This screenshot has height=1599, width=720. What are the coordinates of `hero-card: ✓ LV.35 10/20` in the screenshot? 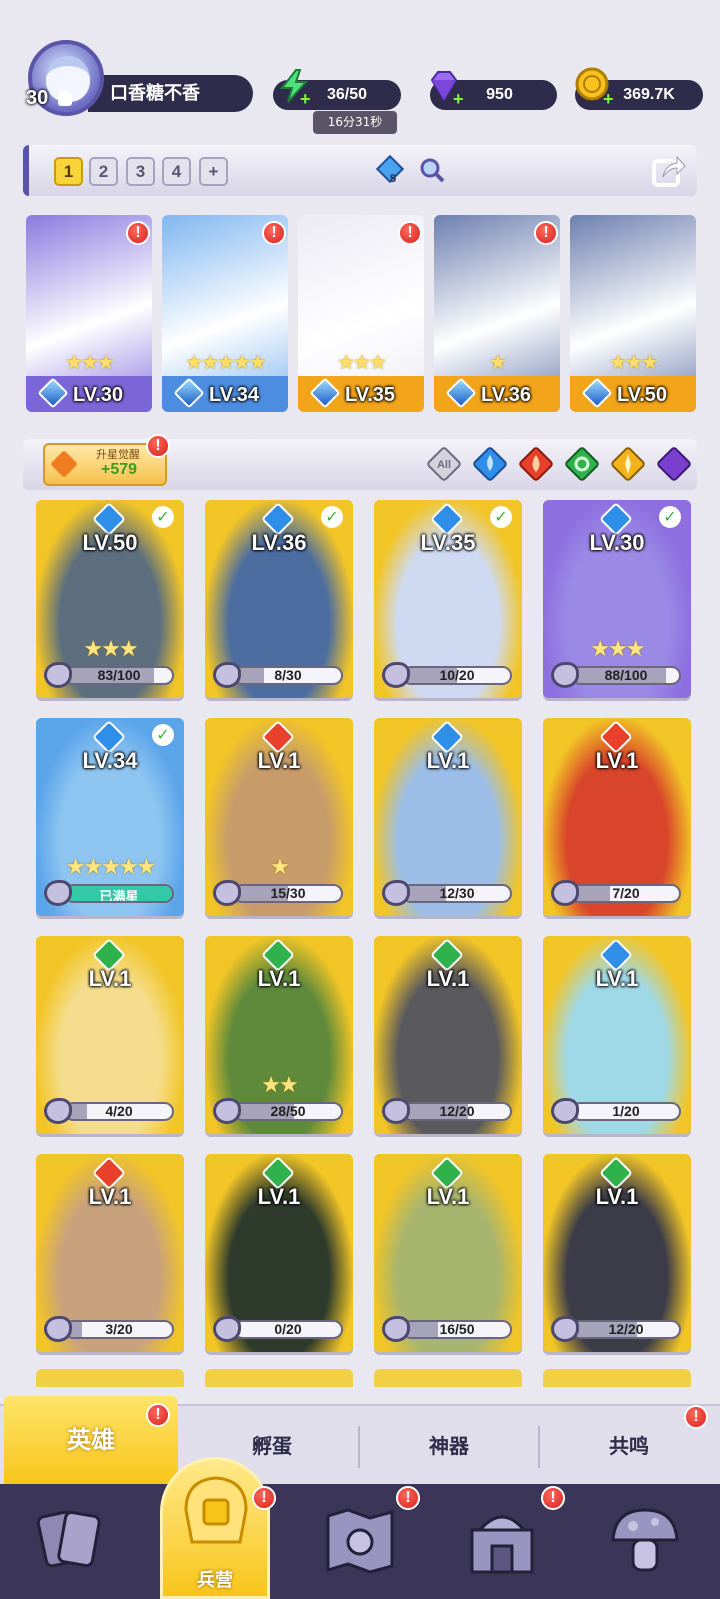 It's located at (448, 599).